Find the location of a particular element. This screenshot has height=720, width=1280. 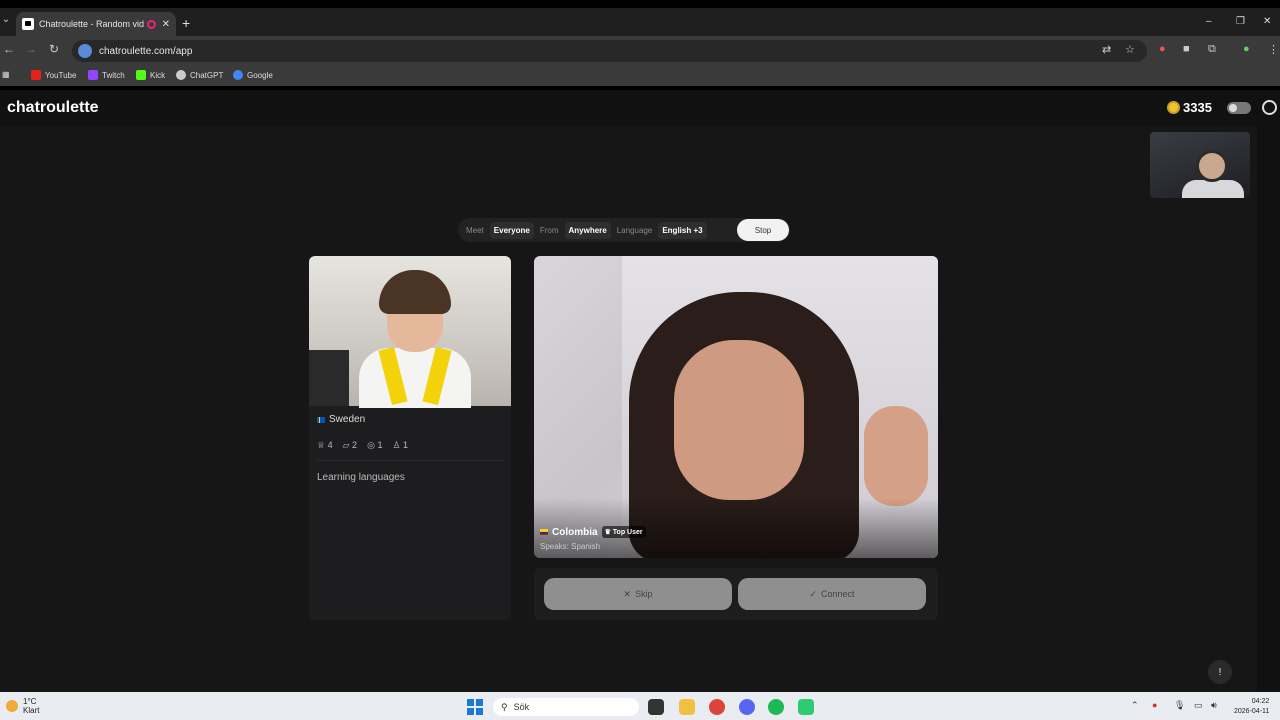

self-camera-body is located at coordinates (1213, 189).